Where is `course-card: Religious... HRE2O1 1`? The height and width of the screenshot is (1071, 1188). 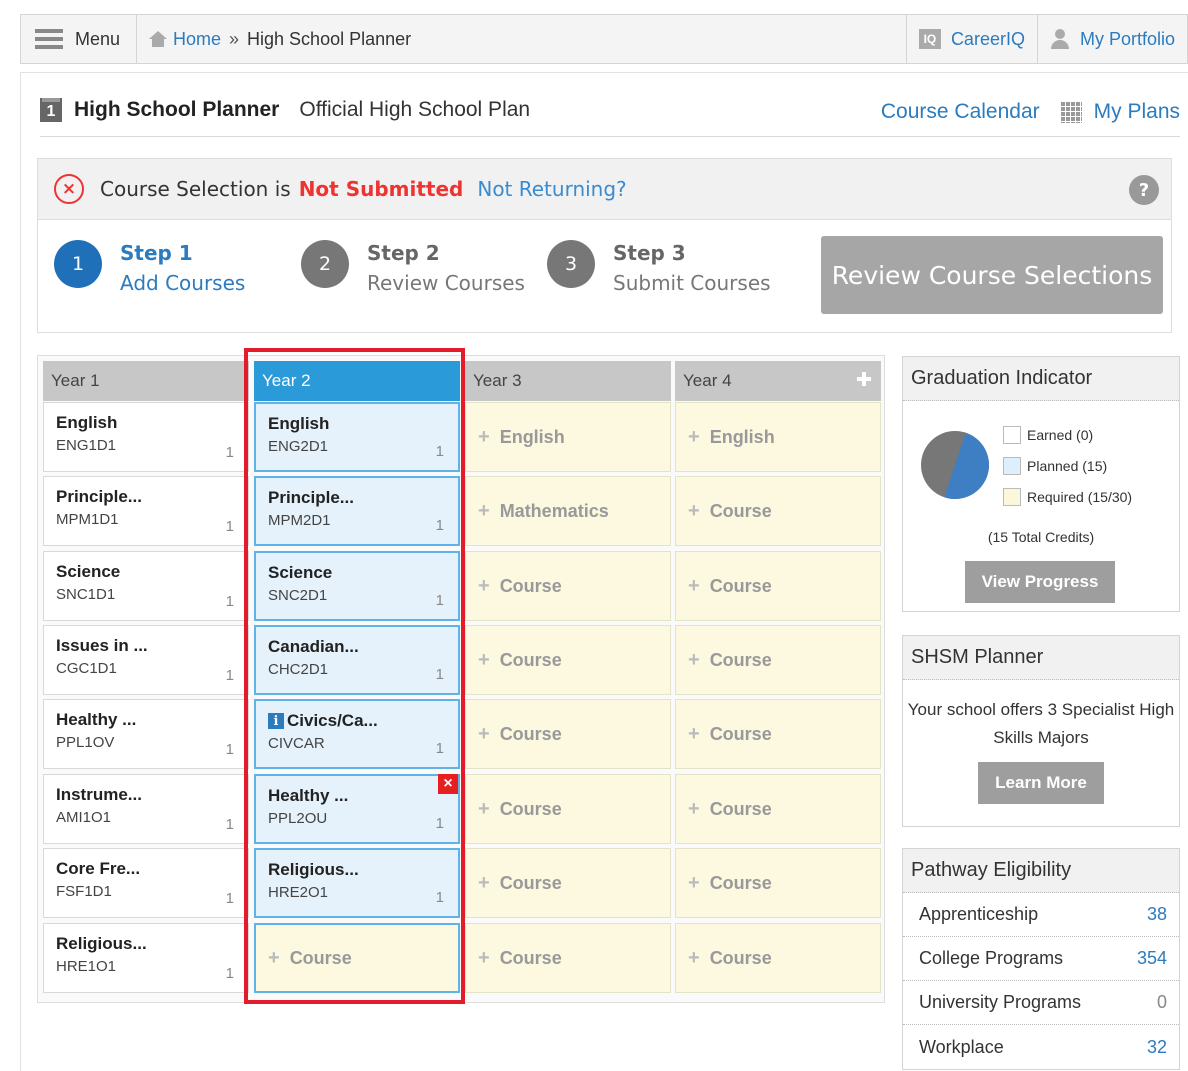
course-card: Religious... HRE2O1 1 is located at coordinates (357, 883).